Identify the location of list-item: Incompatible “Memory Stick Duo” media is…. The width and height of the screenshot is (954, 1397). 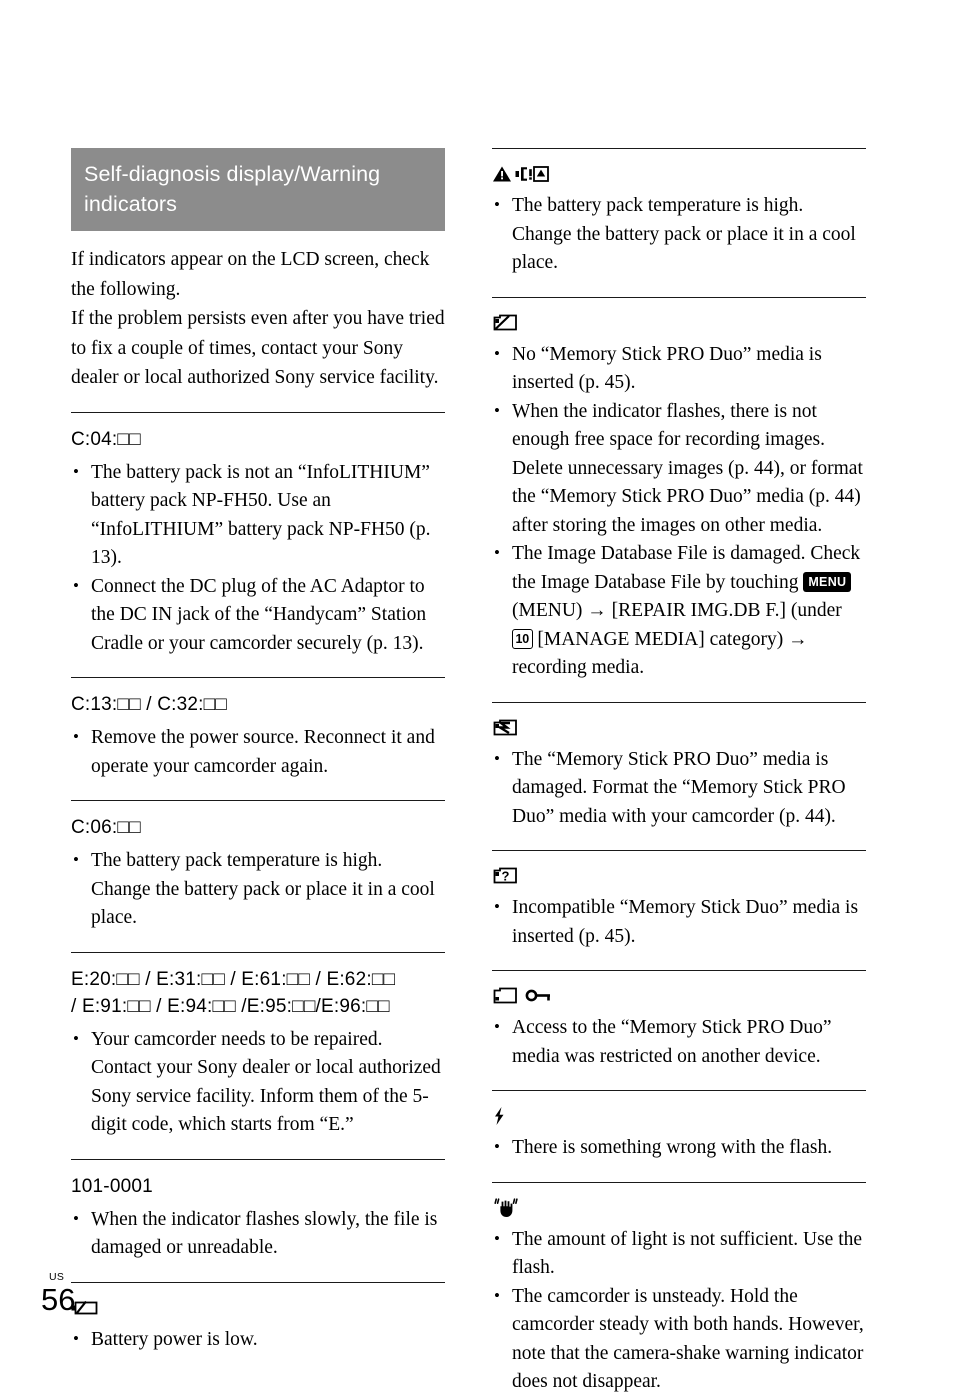
(679, 922).